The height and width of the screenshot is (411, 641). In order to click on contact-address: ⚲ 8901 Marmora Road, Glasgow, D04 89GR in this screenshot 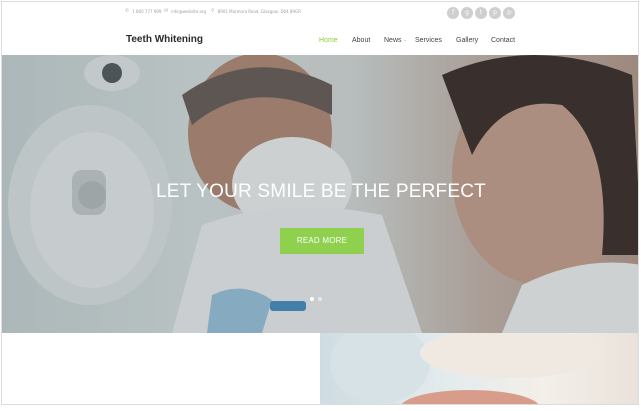, I will do `click(256, 11)`.